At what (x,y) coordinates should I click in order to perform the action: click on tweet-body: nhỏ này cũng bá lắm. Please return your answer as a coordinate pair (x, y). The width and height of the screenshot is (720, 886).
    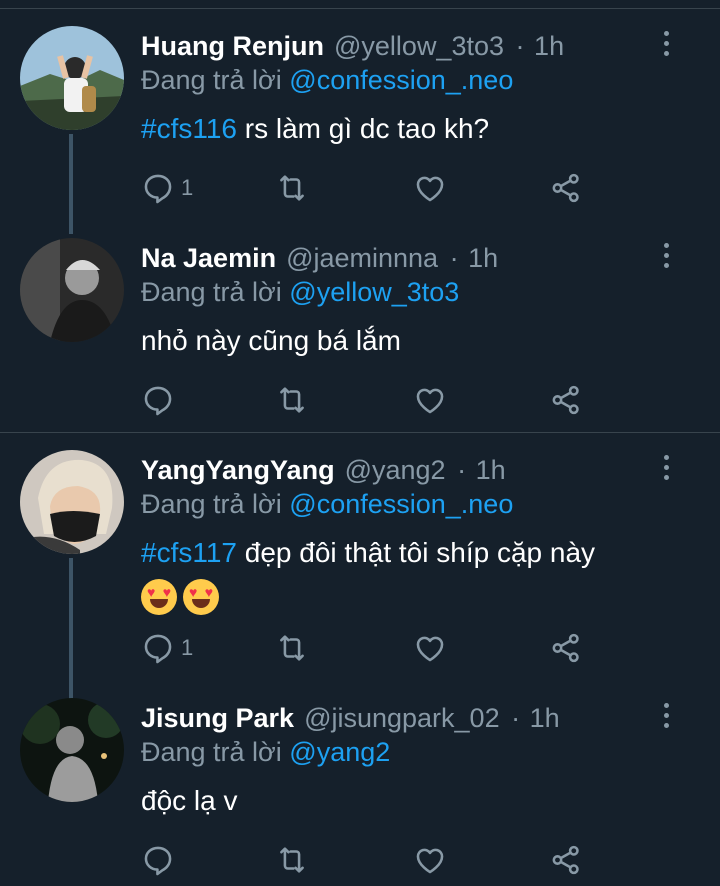
    Looking at the image, I should click on (271, 340).